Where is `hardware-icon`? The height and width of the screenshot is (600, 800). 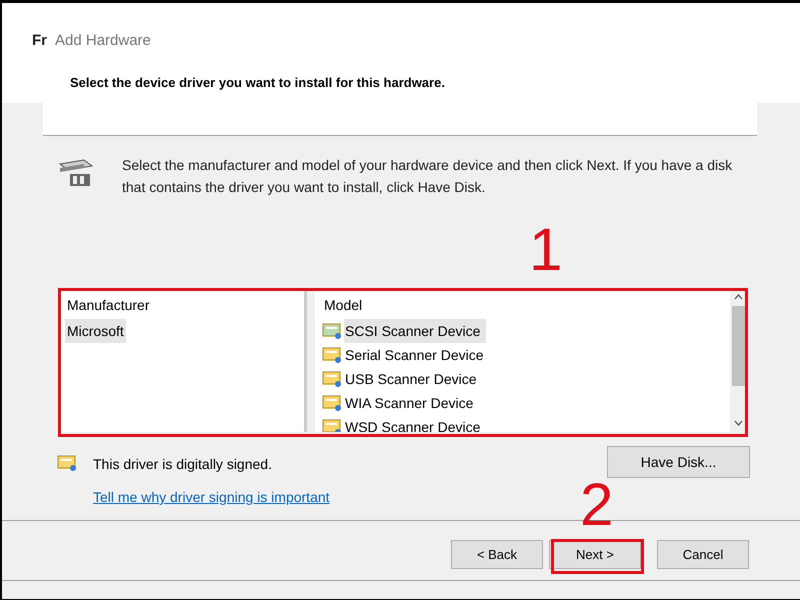
hardware-icon is located at coordinates (76, 173).